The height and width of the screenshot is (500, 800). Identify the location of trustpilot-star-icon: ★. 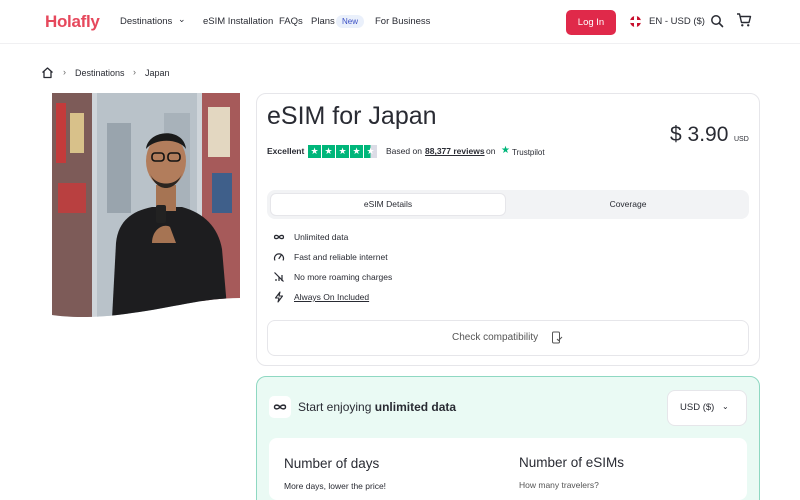
(505, 150).